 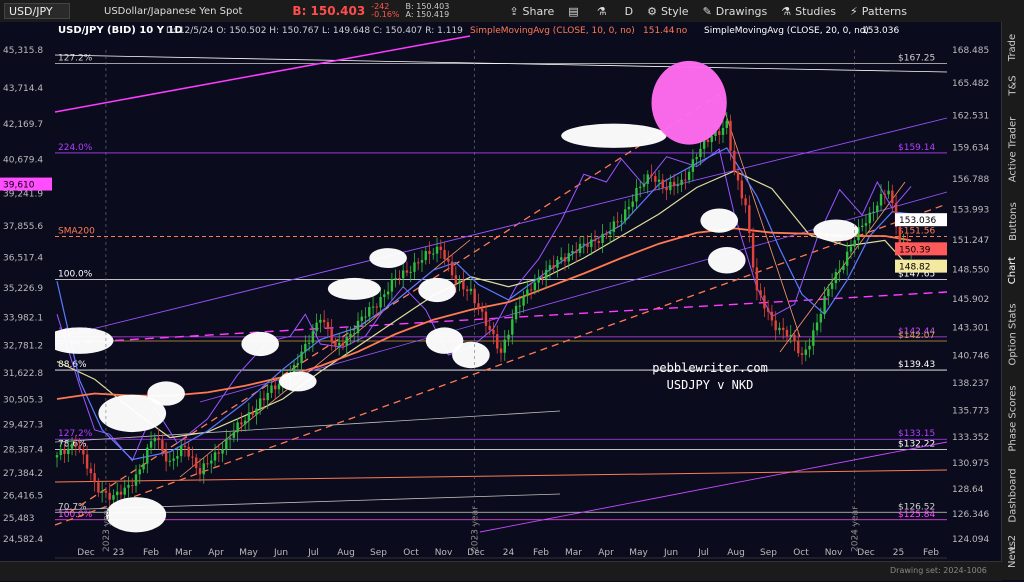 I want to click on right-tick-10: 140.746, so click(x=970, y=357).